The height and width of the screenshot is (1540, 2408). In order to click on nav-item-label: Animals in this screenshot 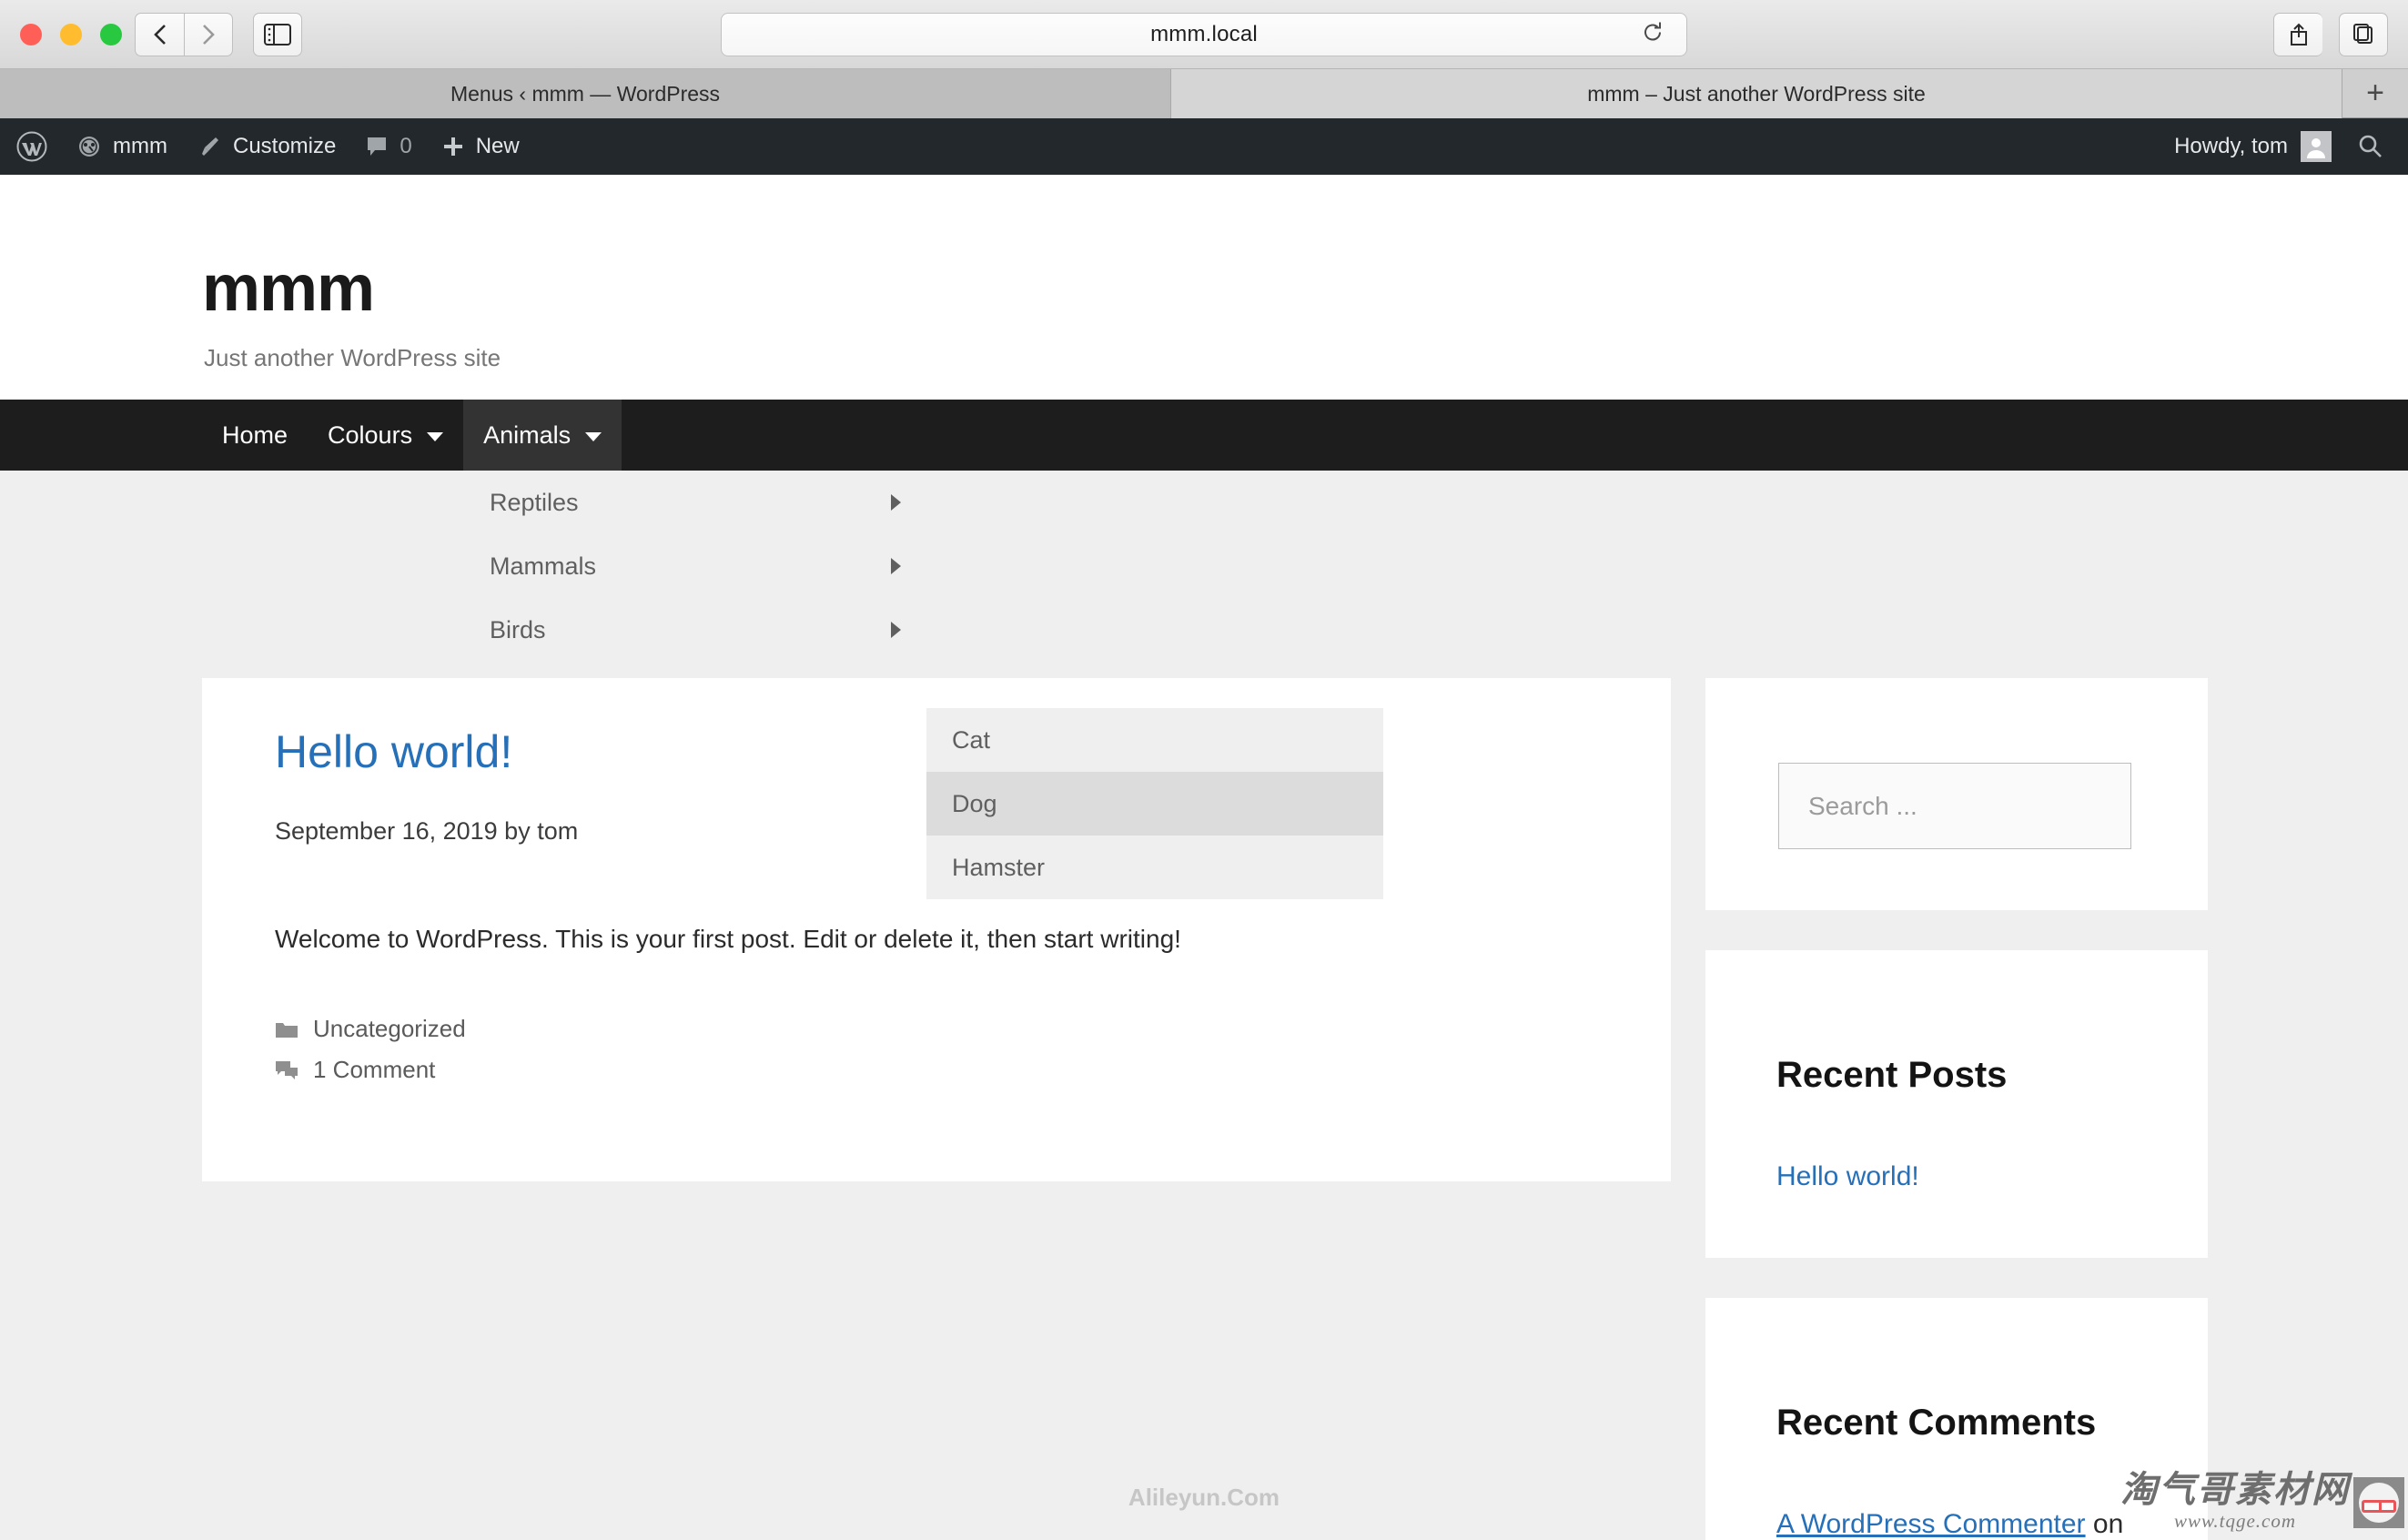, I will do `click(527, 434)`.